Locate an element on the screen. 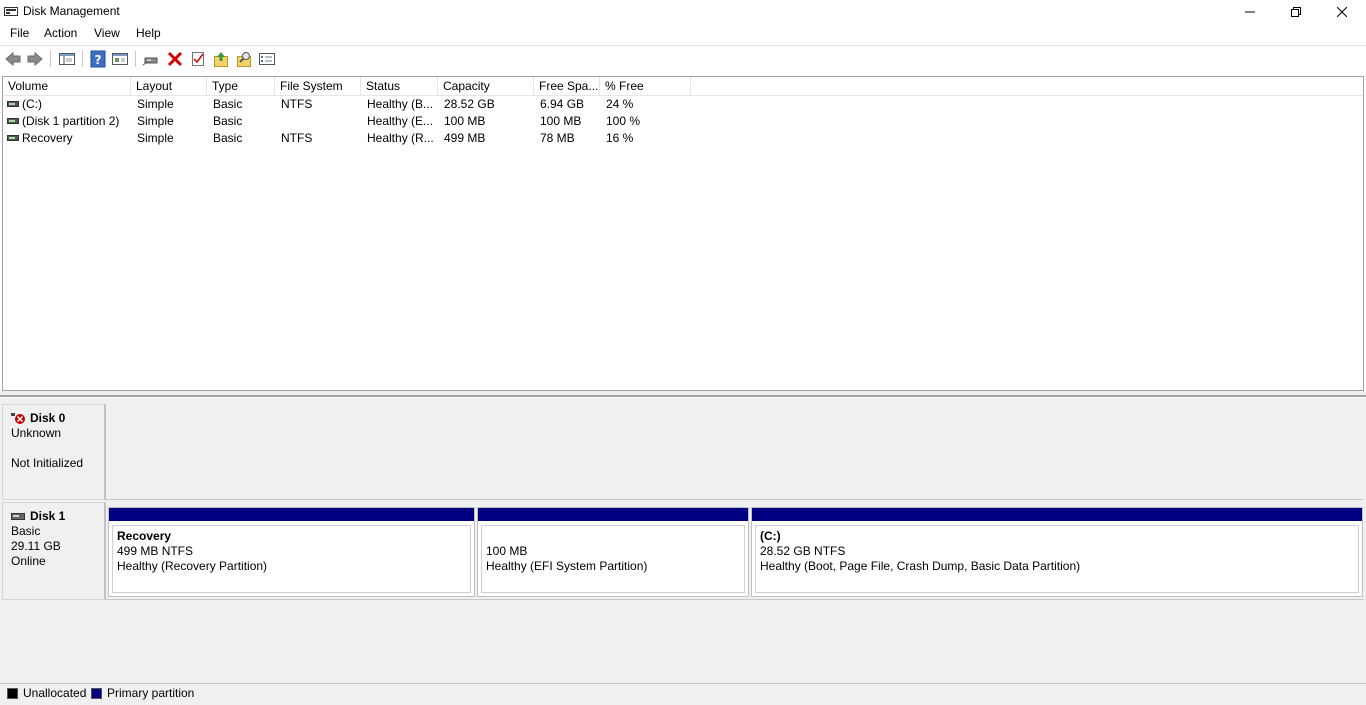  cell-file-system: NTFS is located at coordinates (297, 104).